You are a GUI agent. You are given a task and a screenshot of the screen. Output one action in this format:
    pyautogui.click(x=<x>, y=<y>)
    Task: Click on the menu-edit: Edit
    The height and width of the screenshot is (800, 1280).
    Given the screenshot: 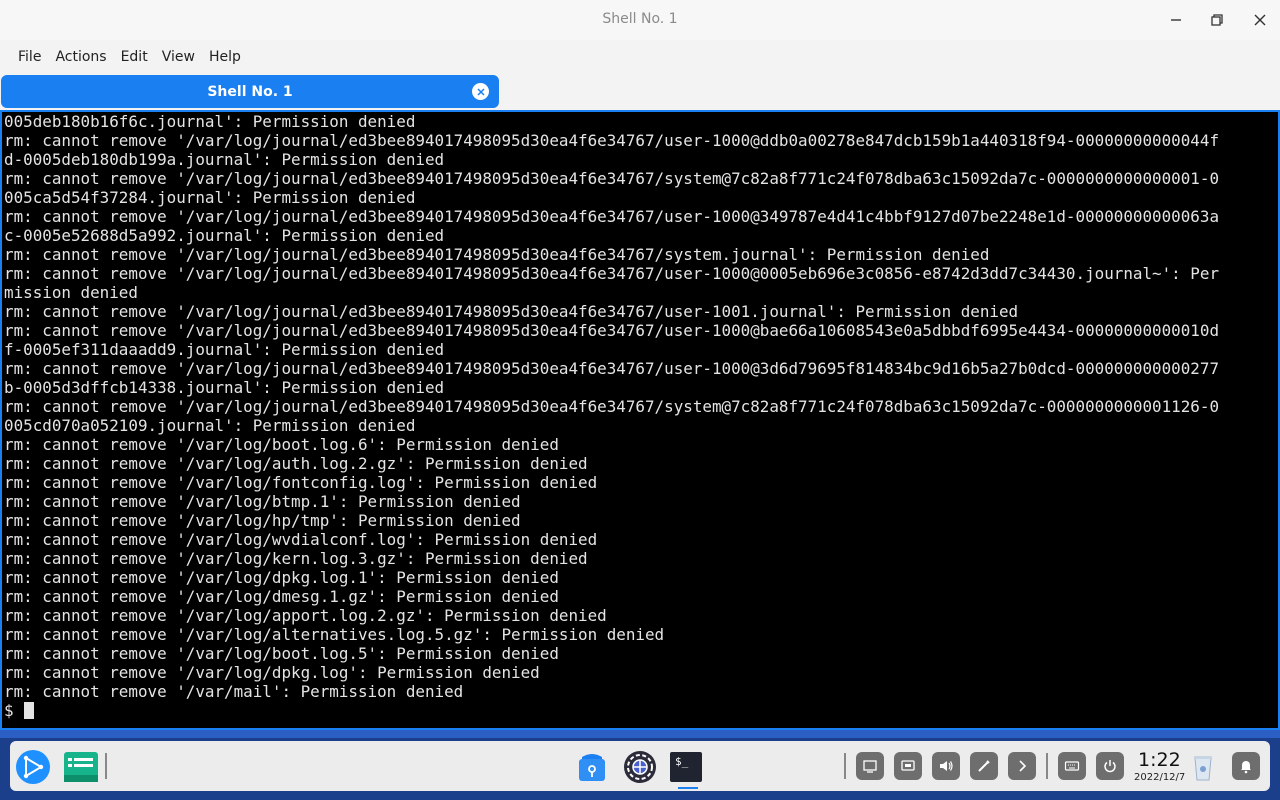 What is the action you would take?
    pyautogui.click(x=133, y=57)
    